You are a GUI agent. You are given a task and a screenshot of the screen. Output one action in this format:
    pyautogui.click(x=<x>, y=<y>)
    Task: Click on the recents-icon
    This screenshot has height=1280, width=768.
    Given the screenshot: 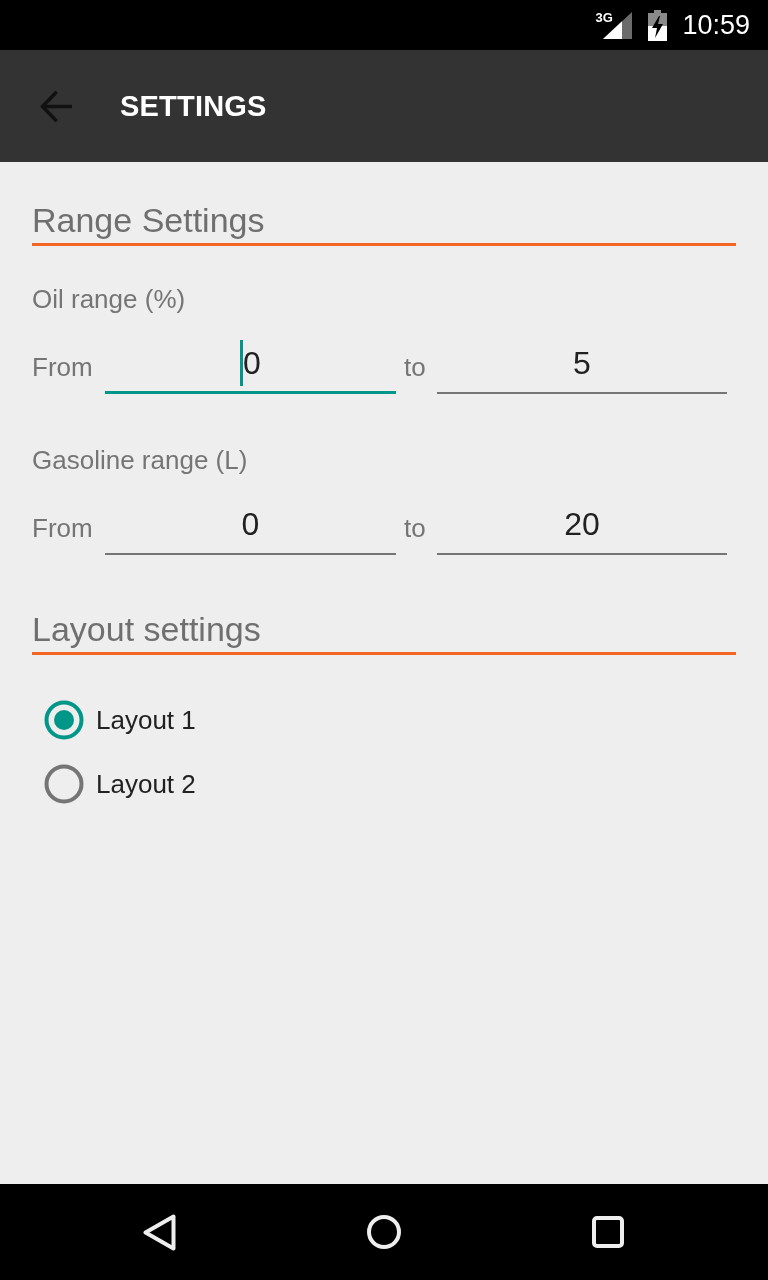 What is the action you would take?
    pyautogui.click(x=608, y=1232)
    